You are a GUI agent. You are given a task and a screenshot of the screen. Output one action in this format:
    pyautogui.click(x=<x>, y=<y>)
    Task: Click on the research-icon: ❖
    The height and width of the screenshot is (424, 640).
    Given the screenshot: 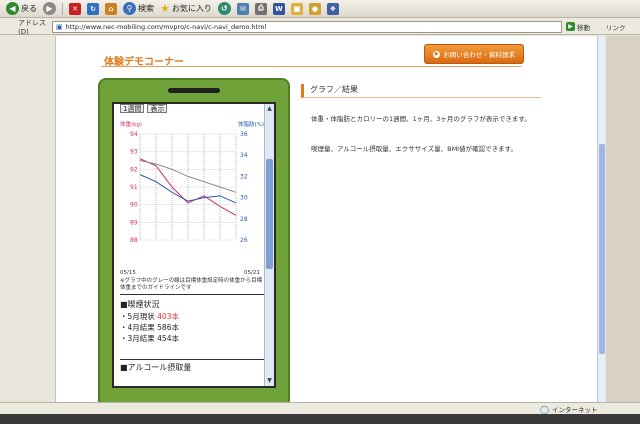 What is the action you would take?
    pyautogui.click(x=332, y=8)
    